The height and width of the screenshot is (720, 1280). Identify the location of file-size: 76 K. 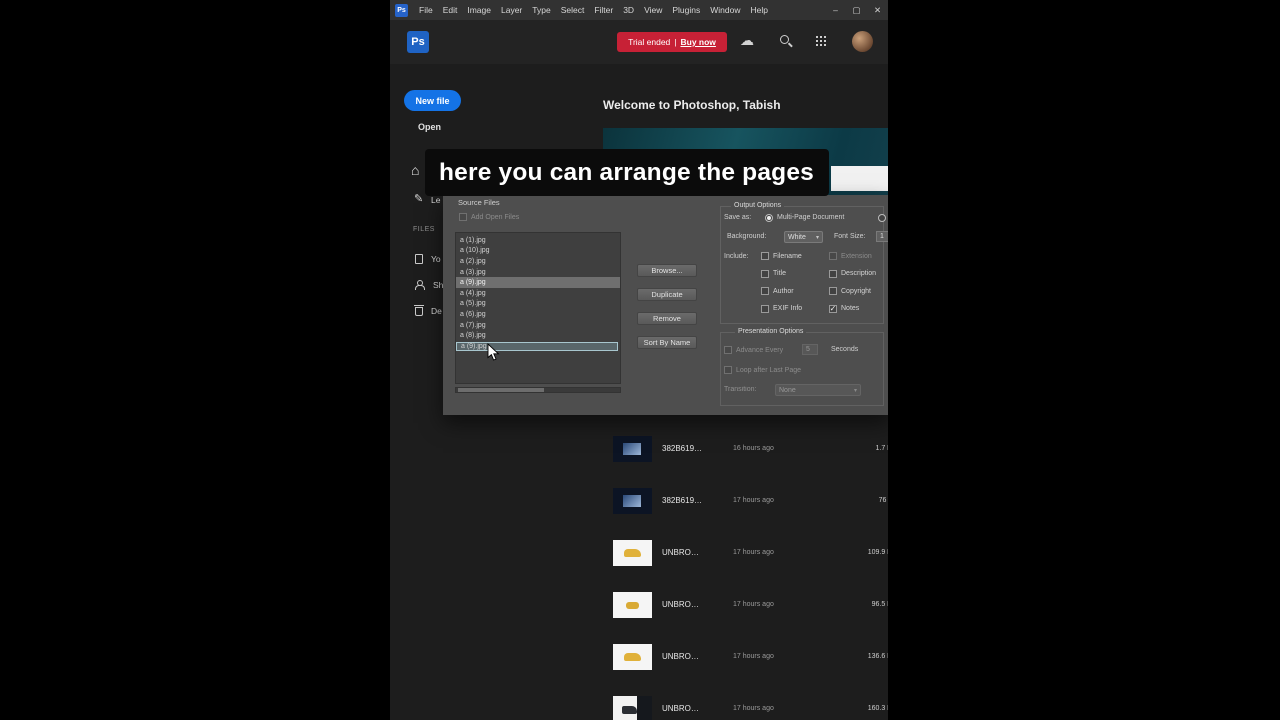
(883, 500).